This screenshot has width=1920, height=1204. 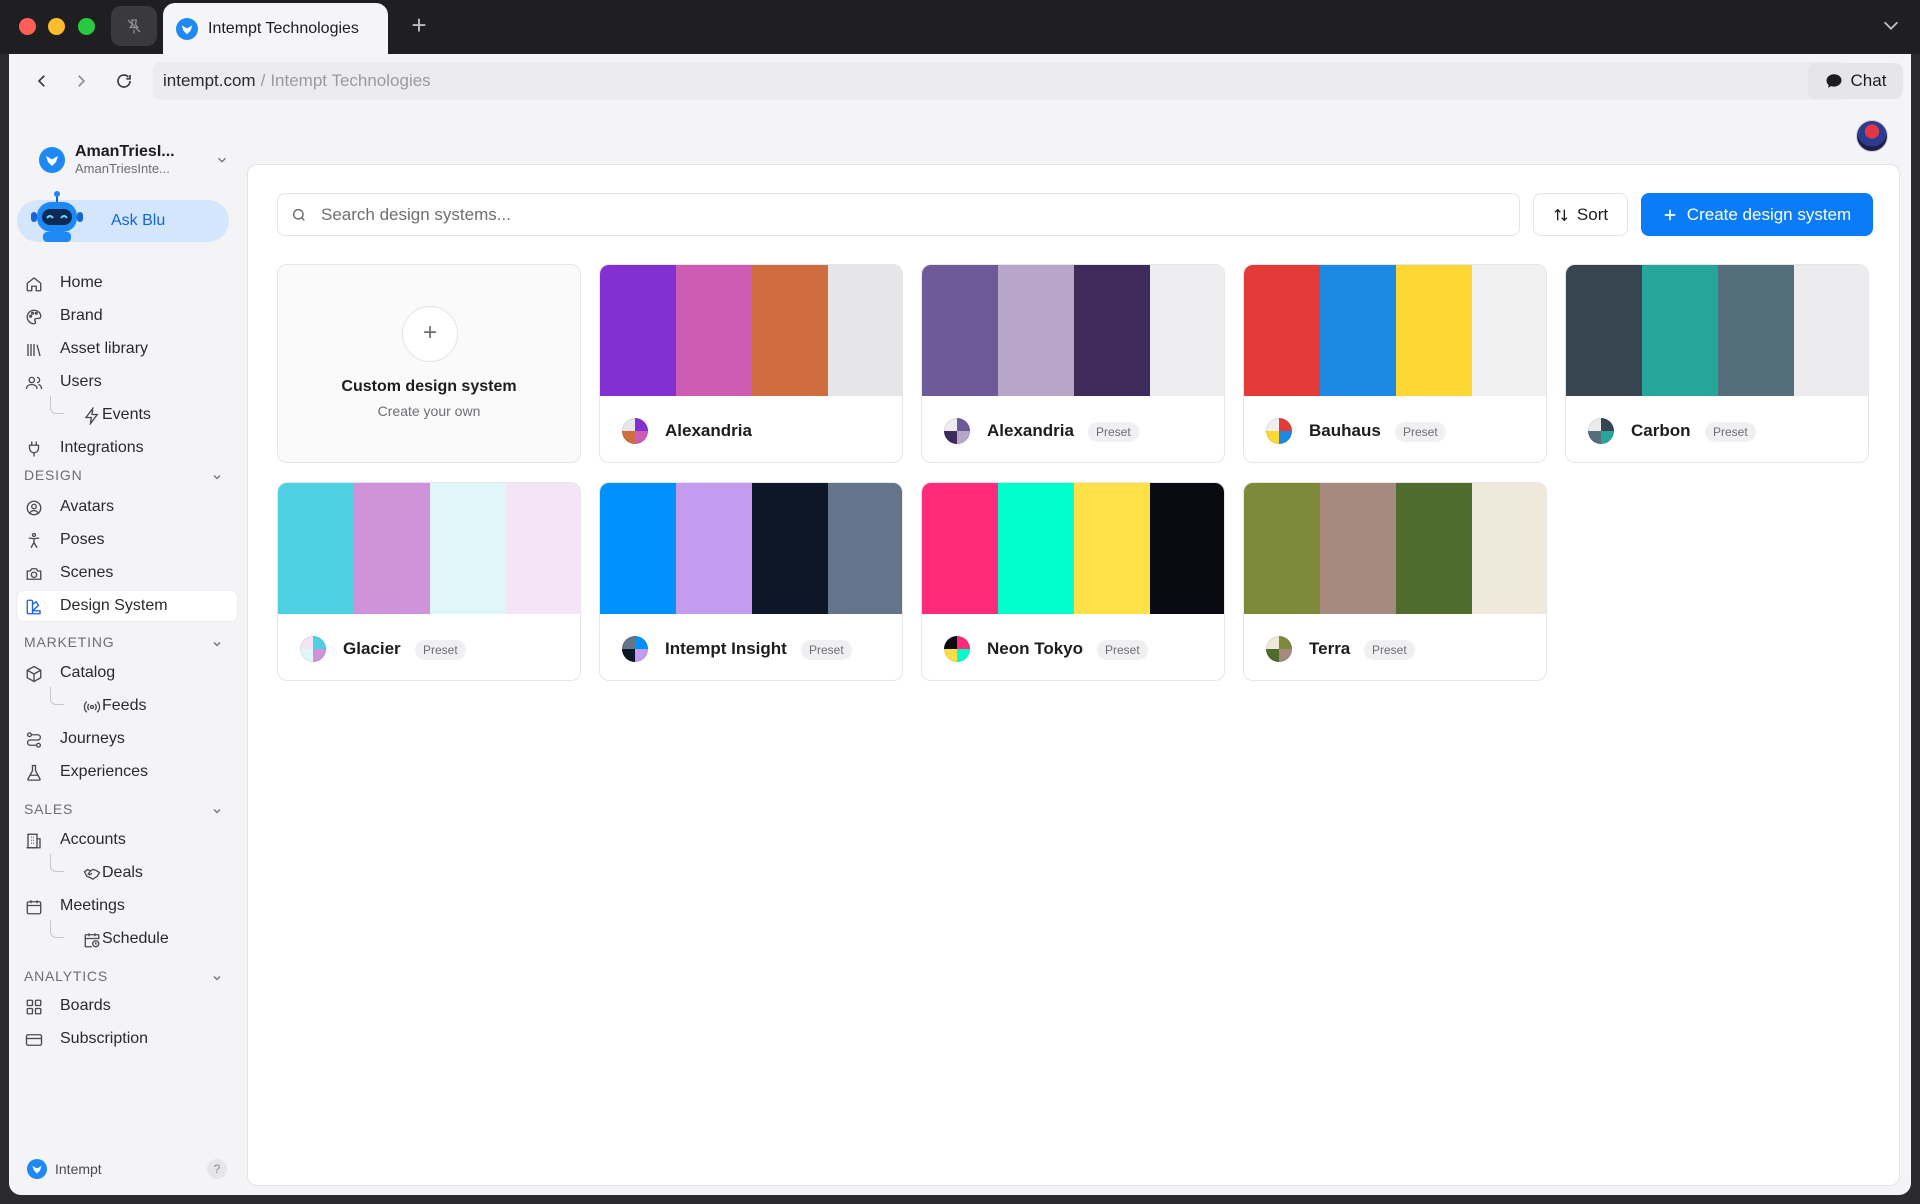 What do you see at coordinates (27, 26) in the screenshot?
I see `close-window-button` at bounding box center [27, 26].